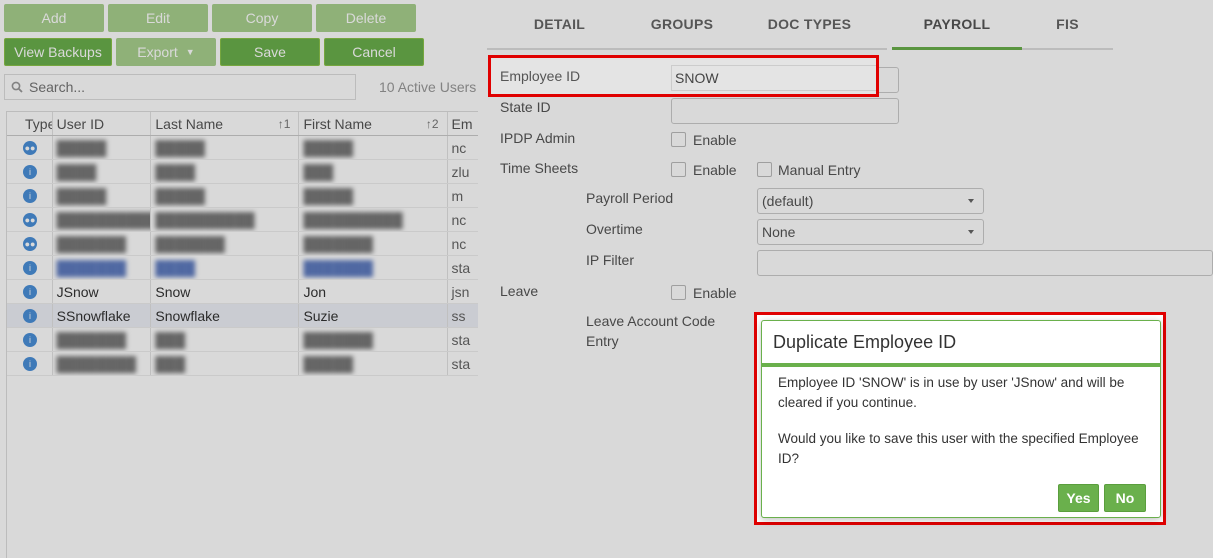 Image resolution: width=1213 pixels, height=558 pixels. I want to click on no-button: No, so click(1125, 498).